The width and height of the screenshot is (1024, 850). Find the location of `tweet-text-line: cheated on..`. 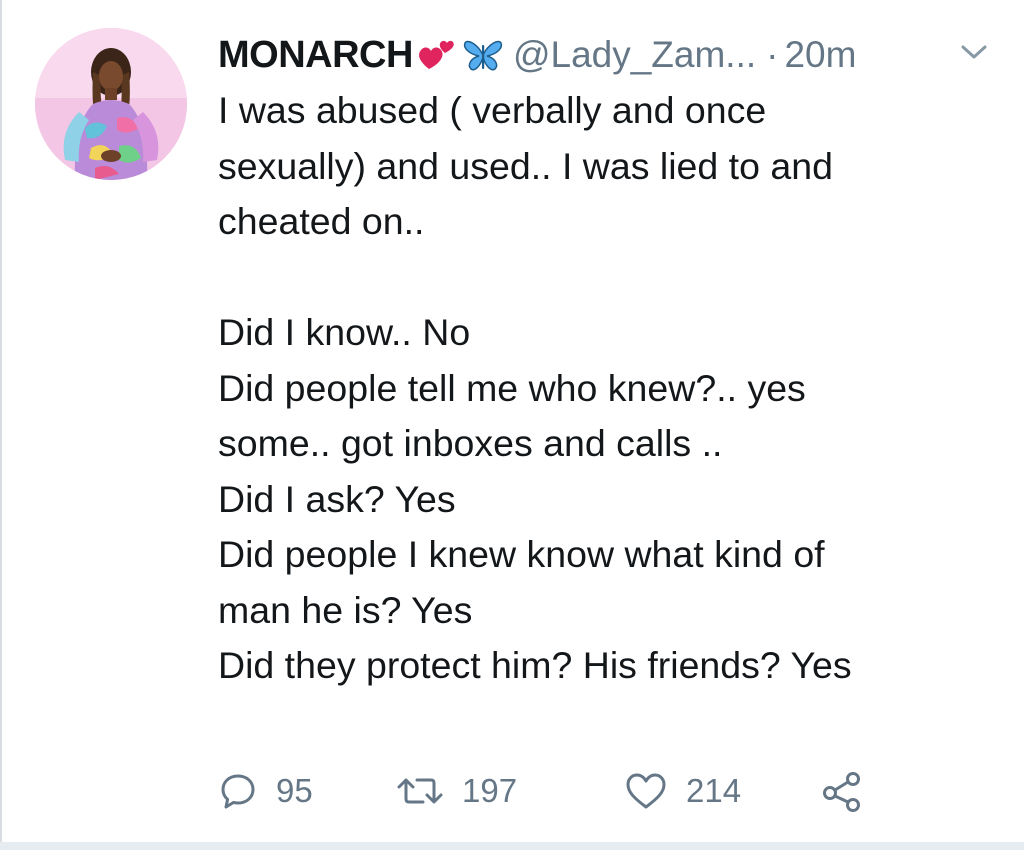

tweet-text-line: cheated on.. is located at coordinates (321, 221).